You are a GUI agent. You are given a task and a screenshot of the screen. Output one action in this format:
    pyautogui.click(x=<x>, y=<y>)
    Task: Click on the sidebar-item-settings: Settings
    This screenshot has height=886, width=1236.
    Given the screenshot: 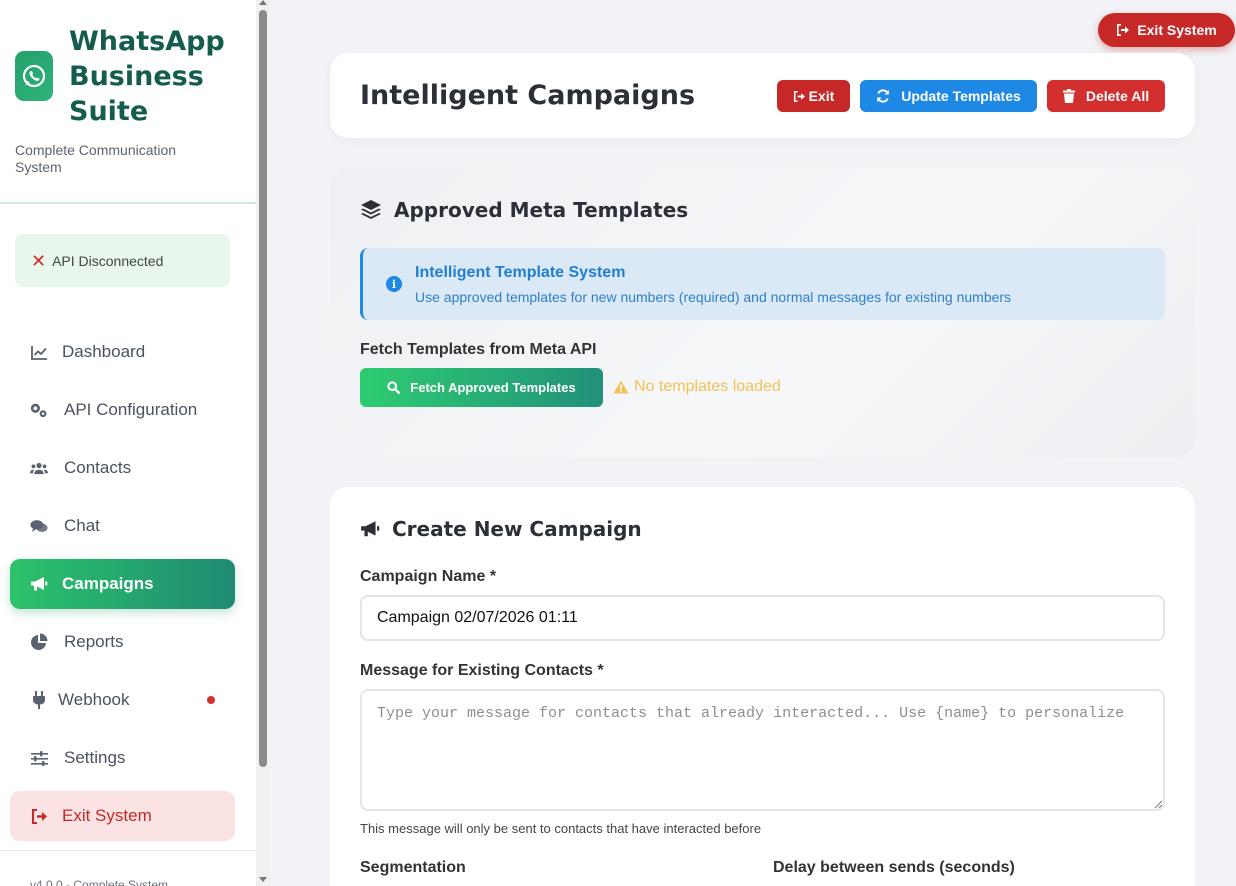 What is the action you would take?
    pyautogui.click(x=122, y=758)
    